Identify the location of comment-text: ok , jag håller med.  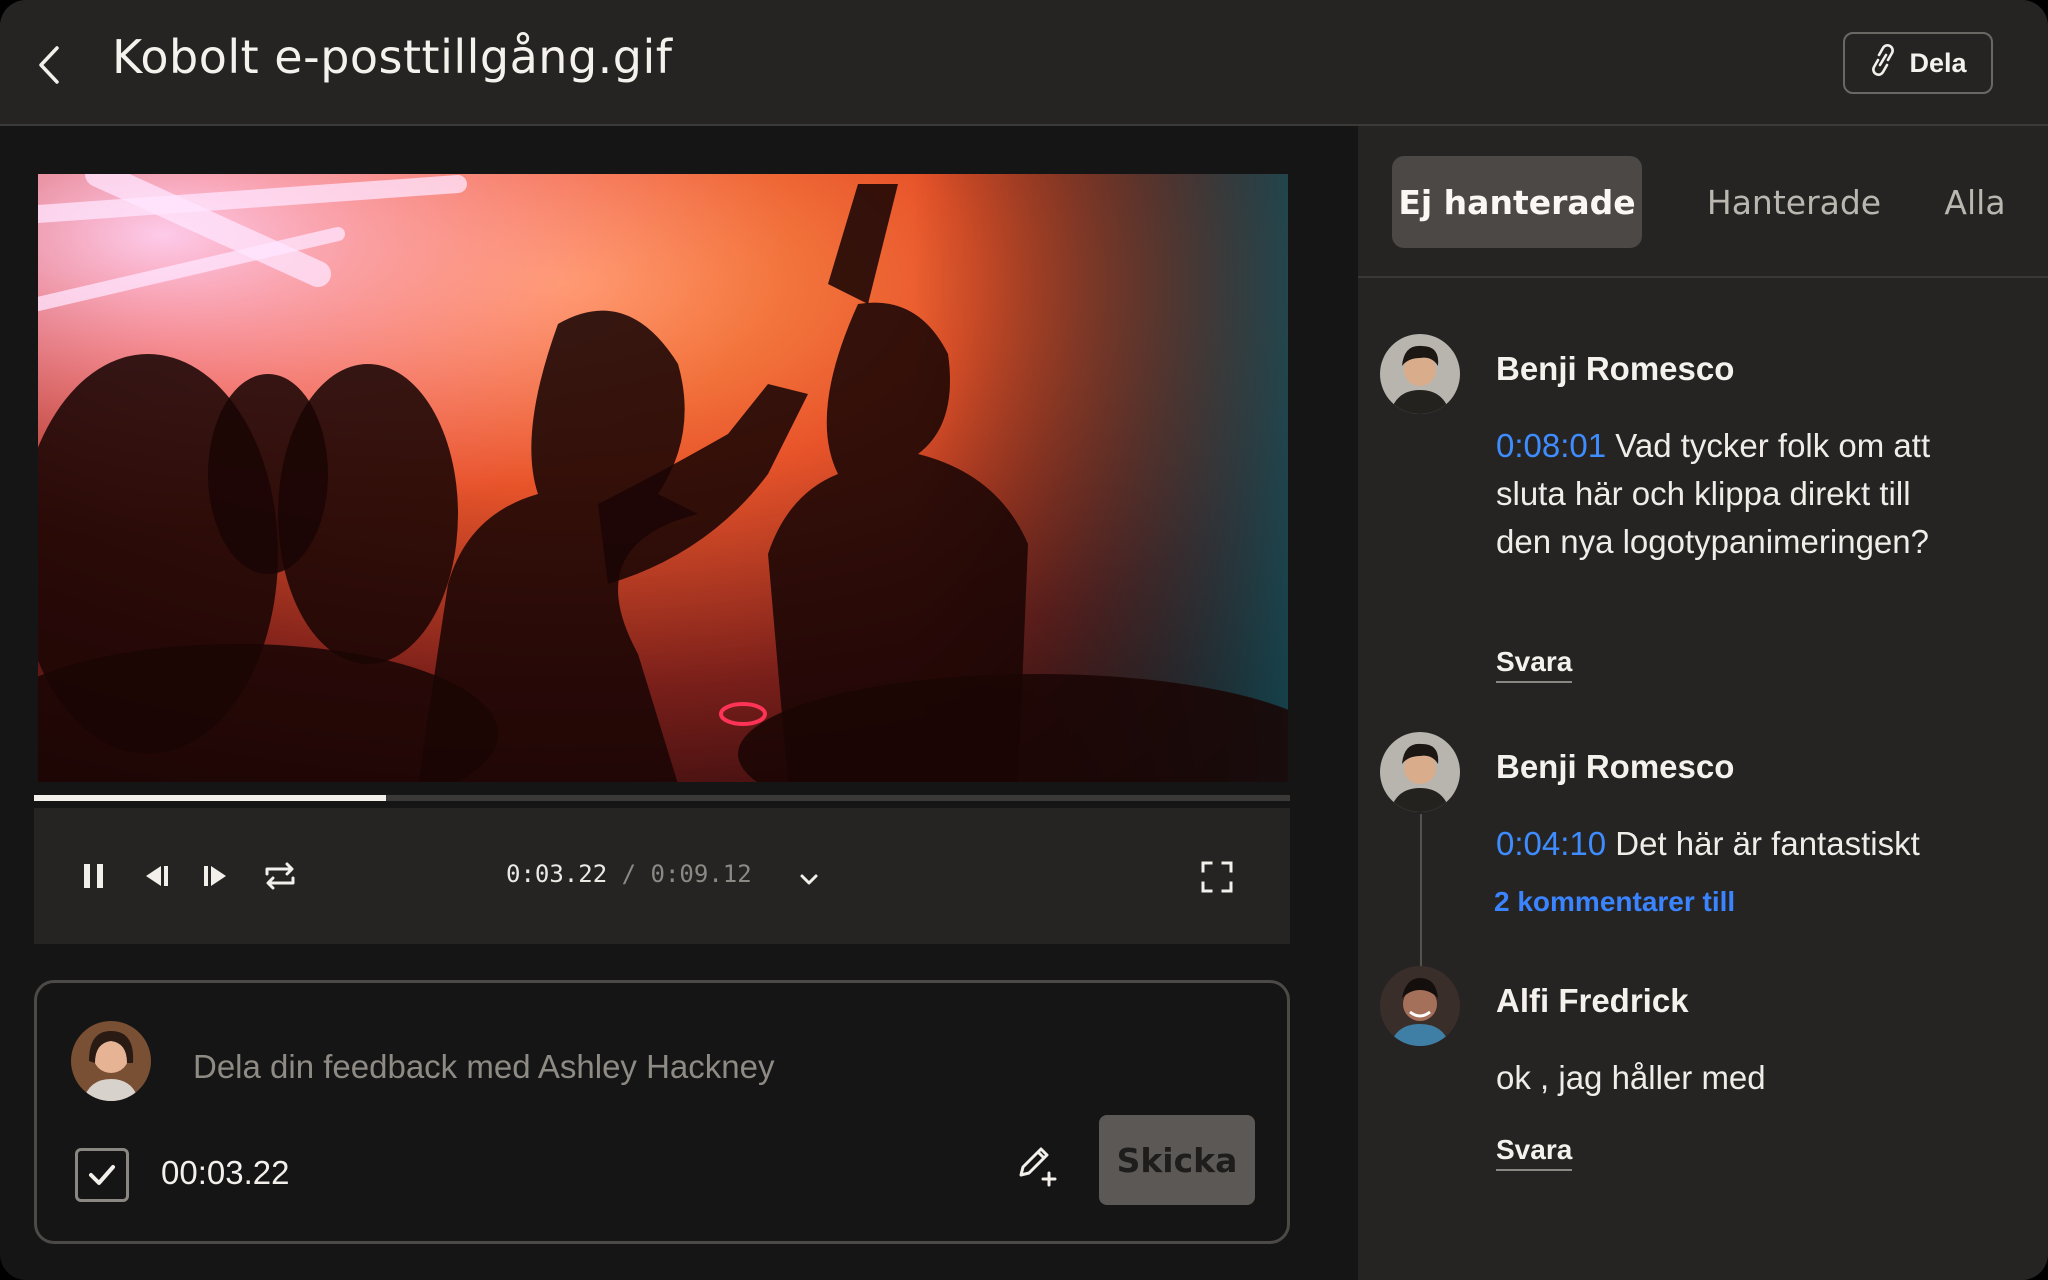
(1726, 1078).